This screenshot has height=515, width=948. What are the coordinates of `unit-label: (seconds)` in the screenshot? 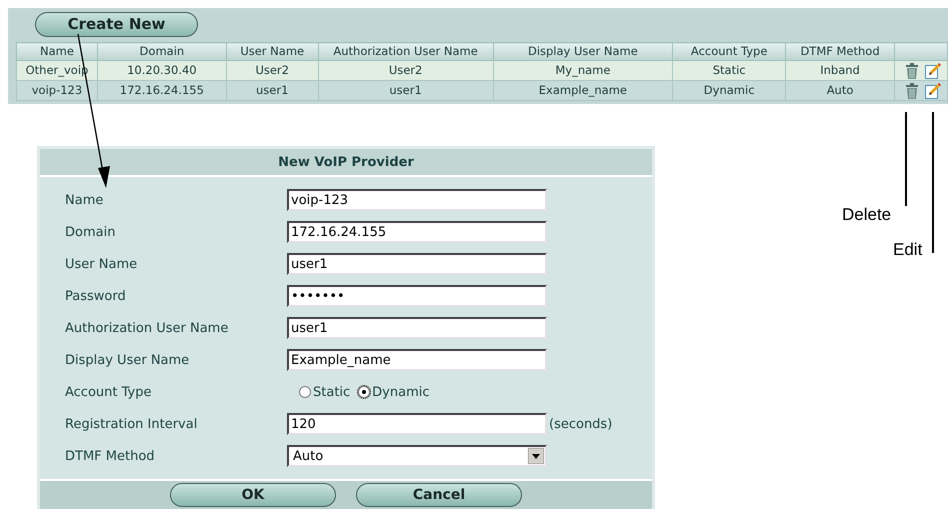 It's located at (580, 425).